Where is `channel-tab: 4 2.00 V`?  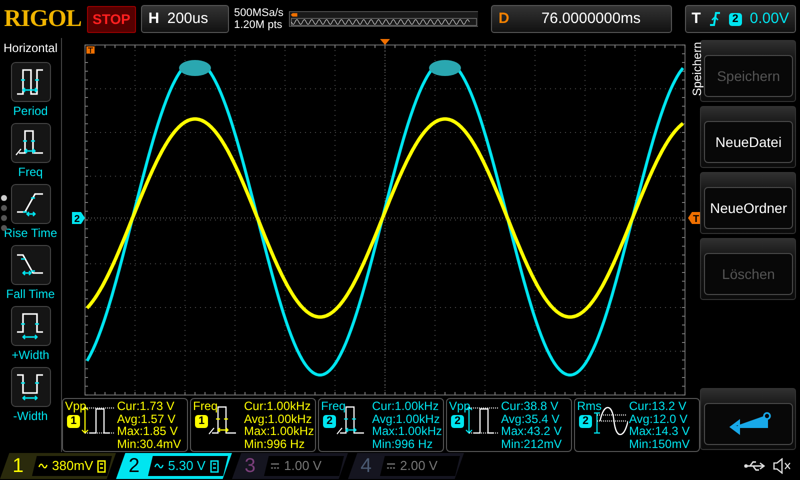
channel-tab: 4 2.00 V is located at coordinates (406, 466).